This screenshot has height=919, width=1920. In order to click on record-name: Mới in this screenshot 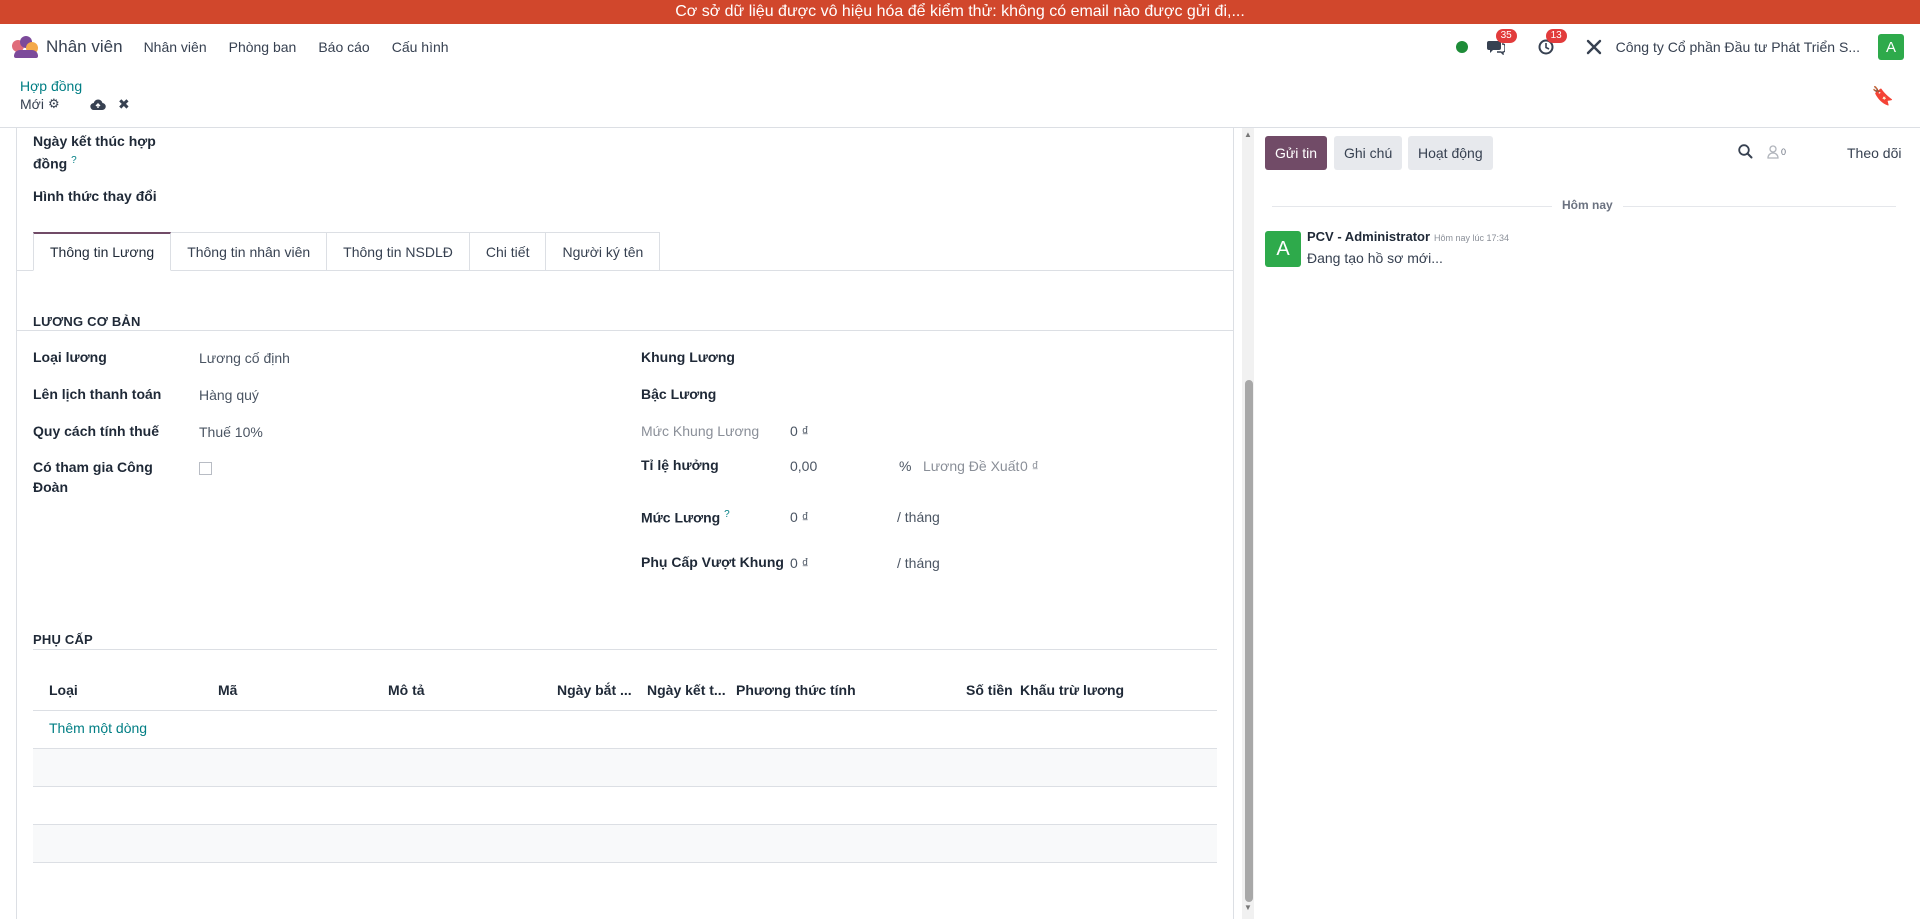, I will do `click(32, 104)`.